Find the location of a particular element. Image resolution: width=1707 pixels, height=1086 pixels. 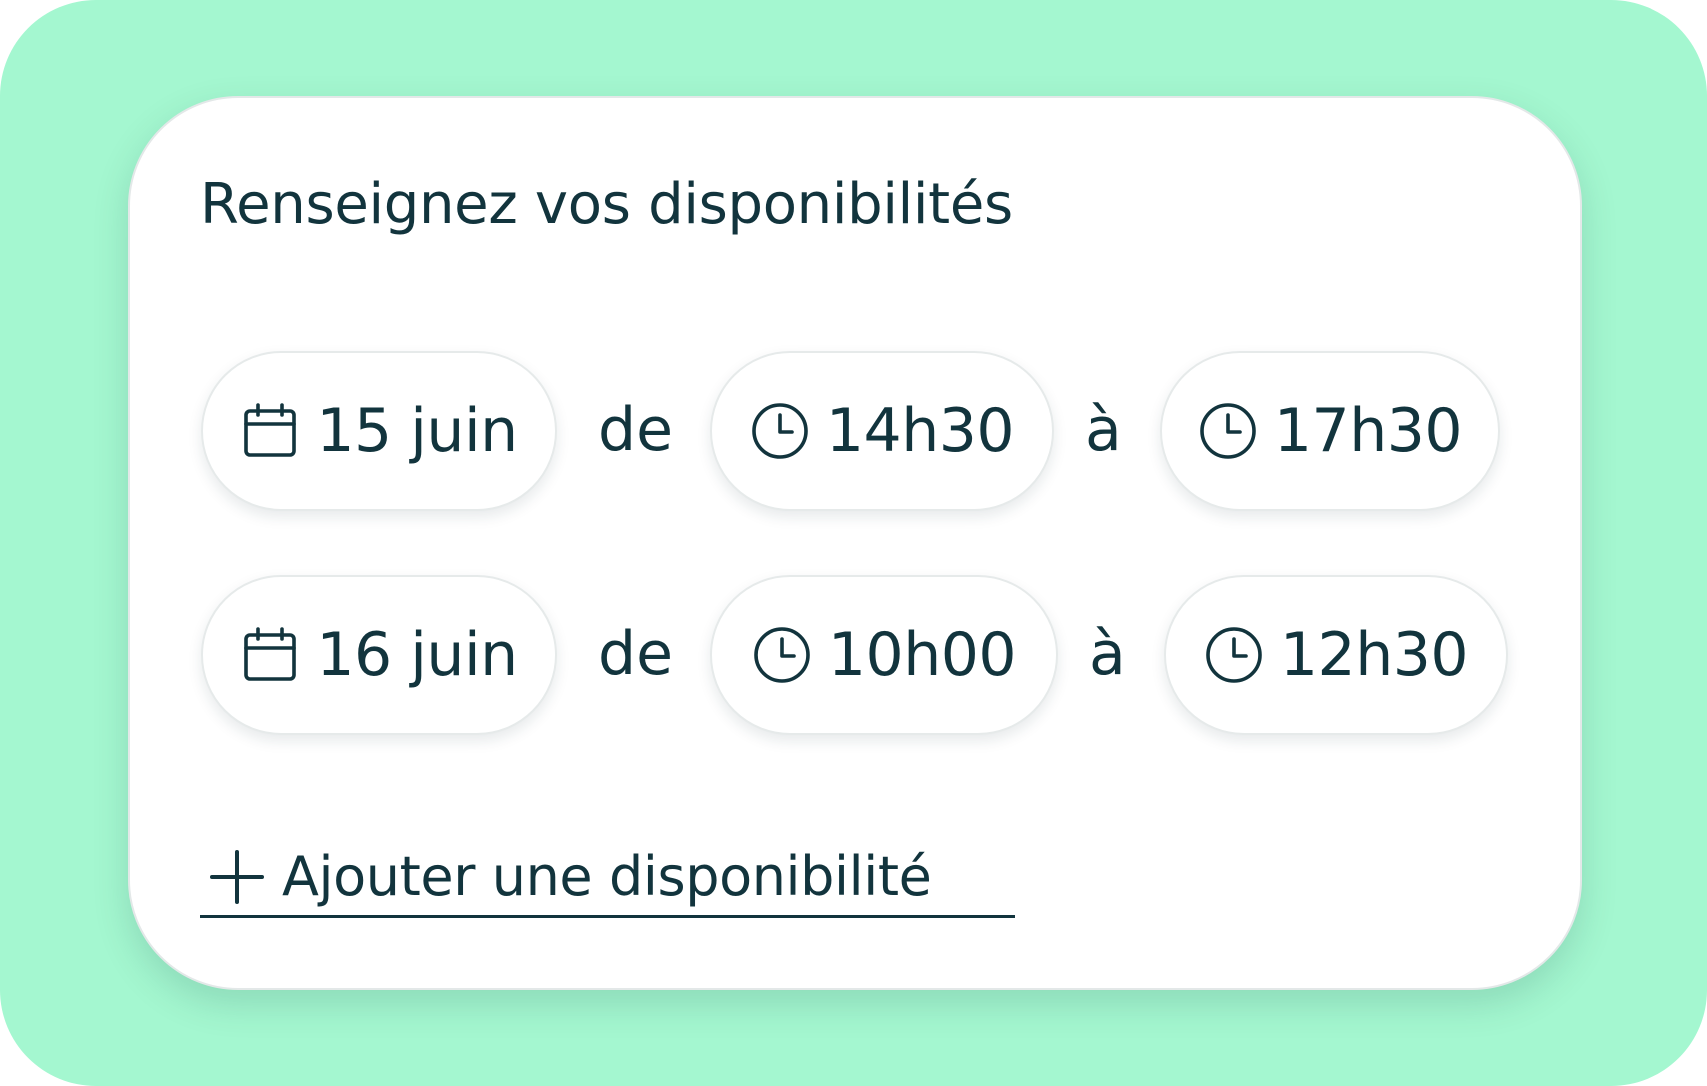

date-picker-row-2: 16 juin is located at coordinates (379, 655).